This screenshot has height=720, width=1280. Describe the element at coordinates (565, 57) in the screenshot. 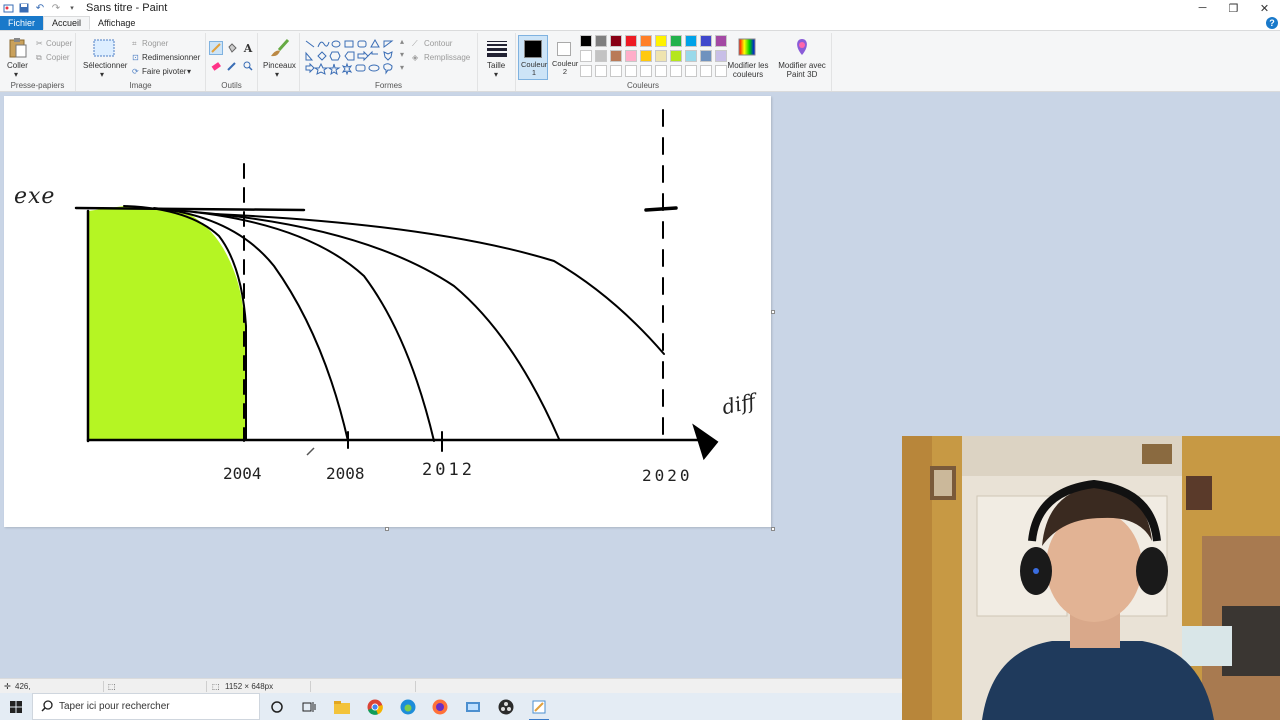

I see `color2-selector: Couleur 2` at that location.